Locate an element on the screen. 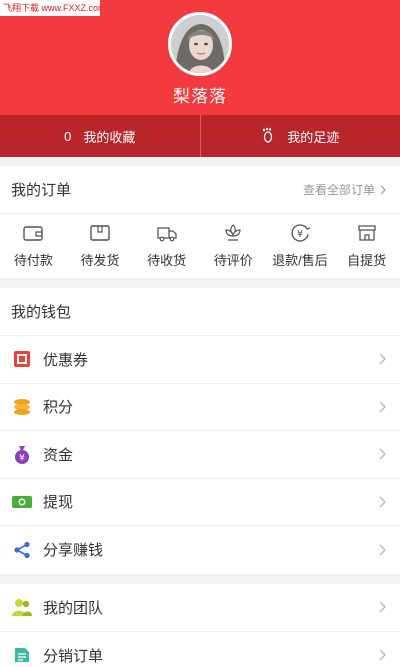  team-item-label: 分销订单 is located at coordinates (73, 656).